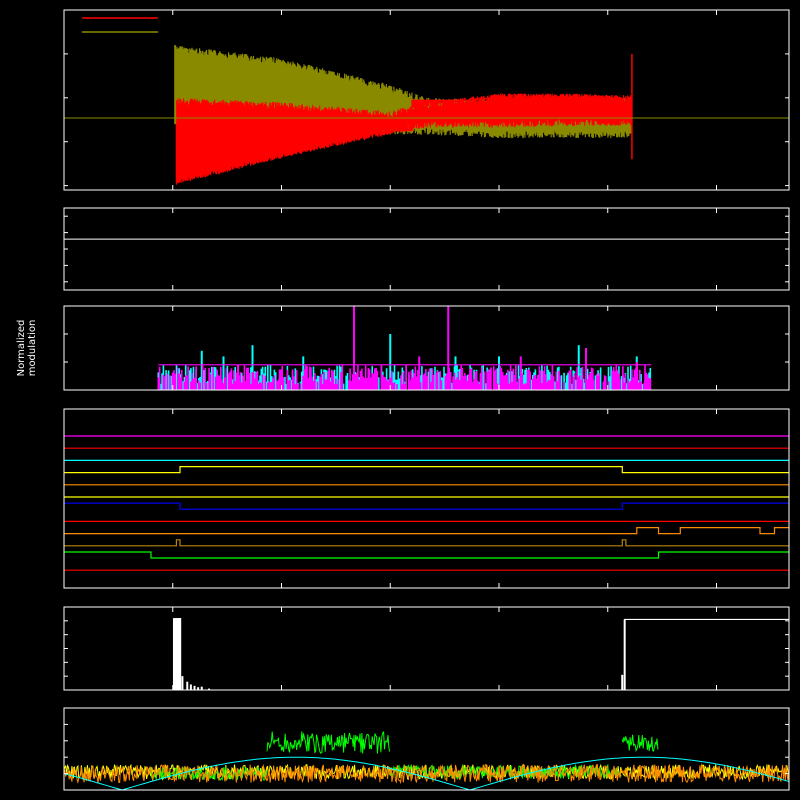  I want to click on panel-3-ylabel-line1: Normalized, so click(21, 348).